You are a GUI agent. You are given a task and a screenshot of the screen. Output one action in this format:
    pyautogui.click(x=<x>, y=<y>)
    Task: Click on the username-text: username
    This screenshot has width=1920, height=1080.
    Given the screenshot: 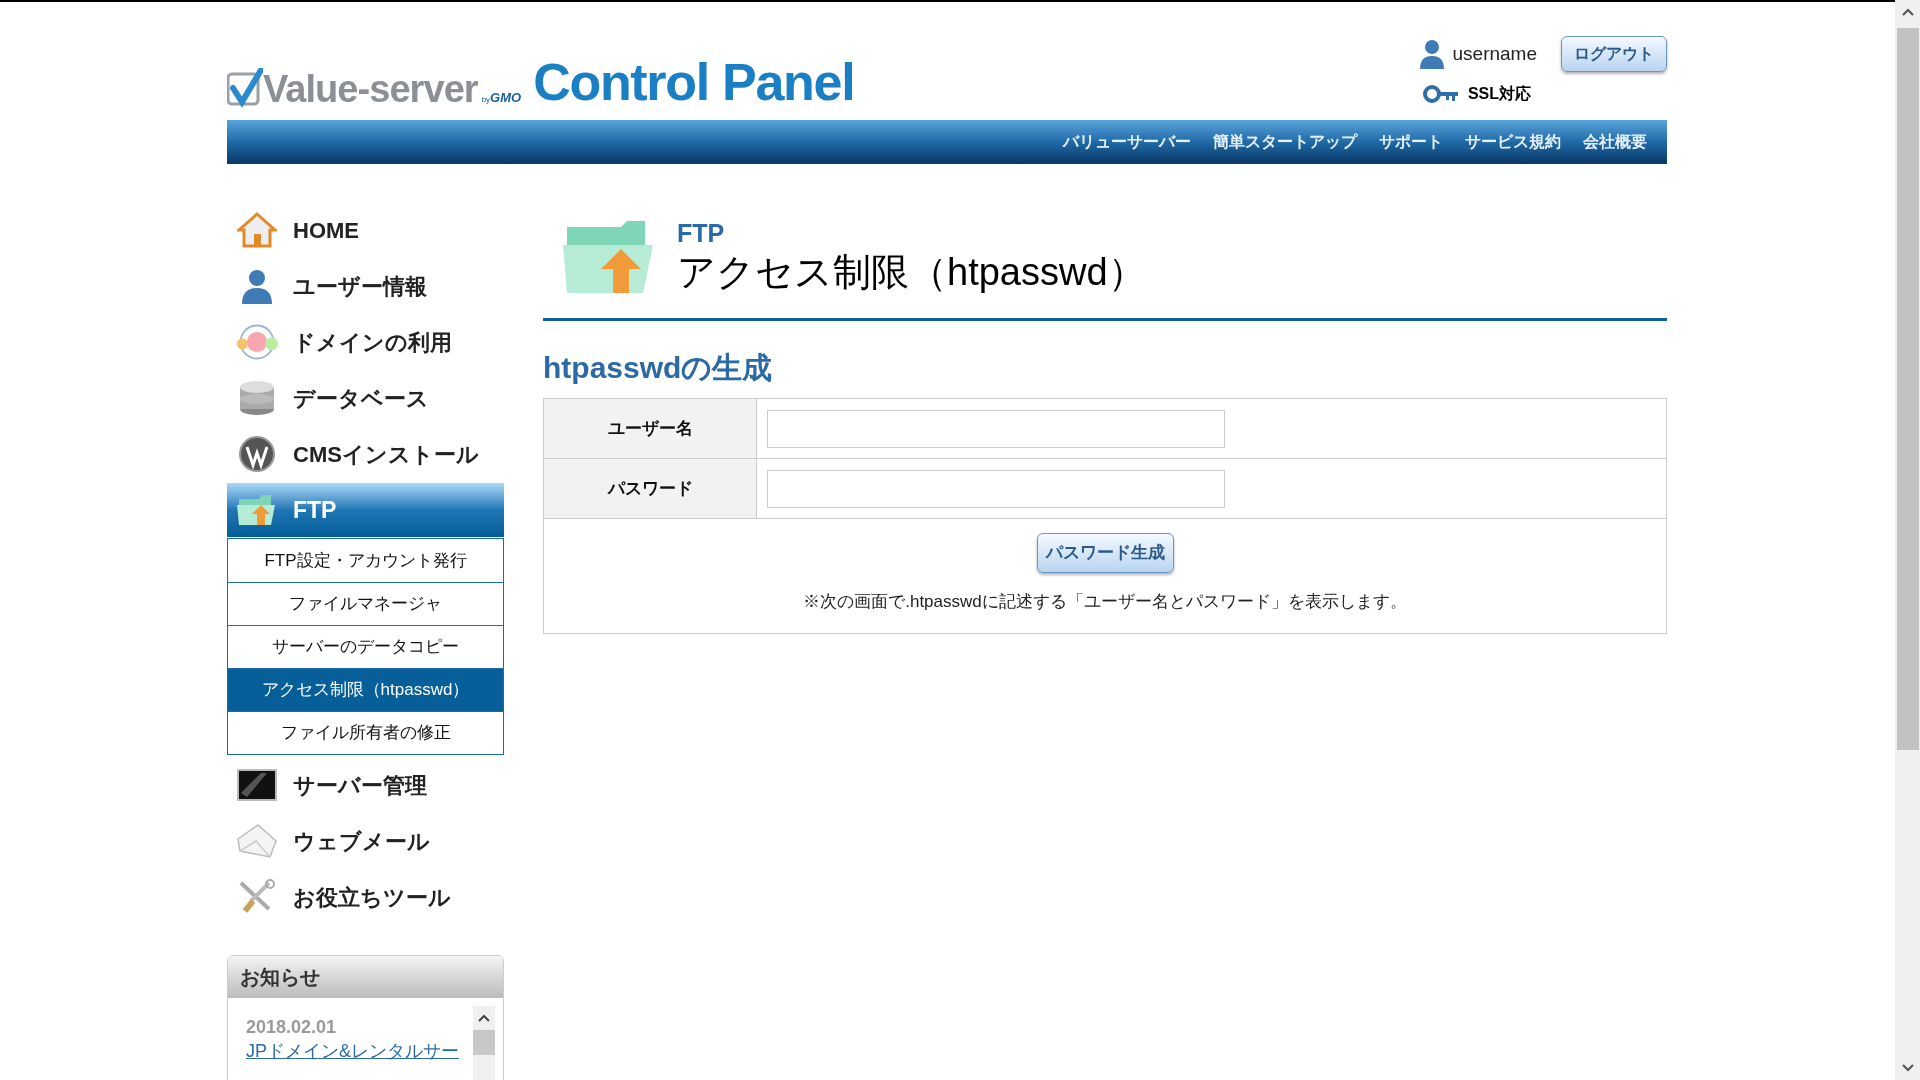 What is the action you would take?
    pyautogui.click(x=1494, y=53)
    